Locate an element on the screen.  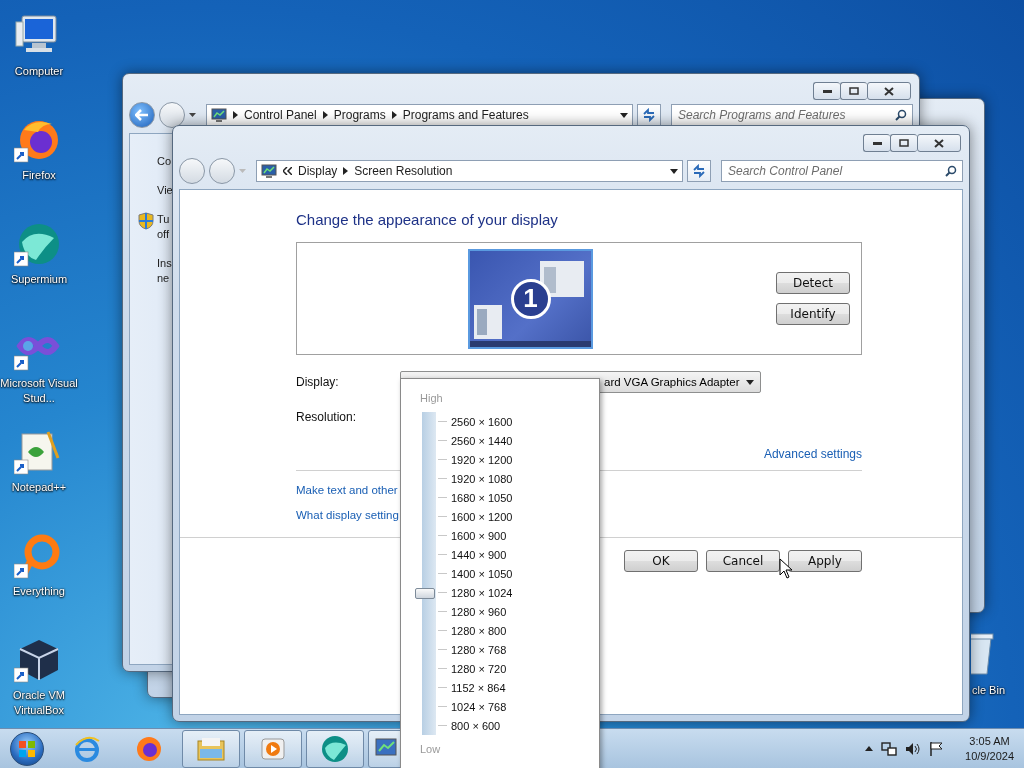
desktop-icon-label: Computer is located at coordinates (39, 71).